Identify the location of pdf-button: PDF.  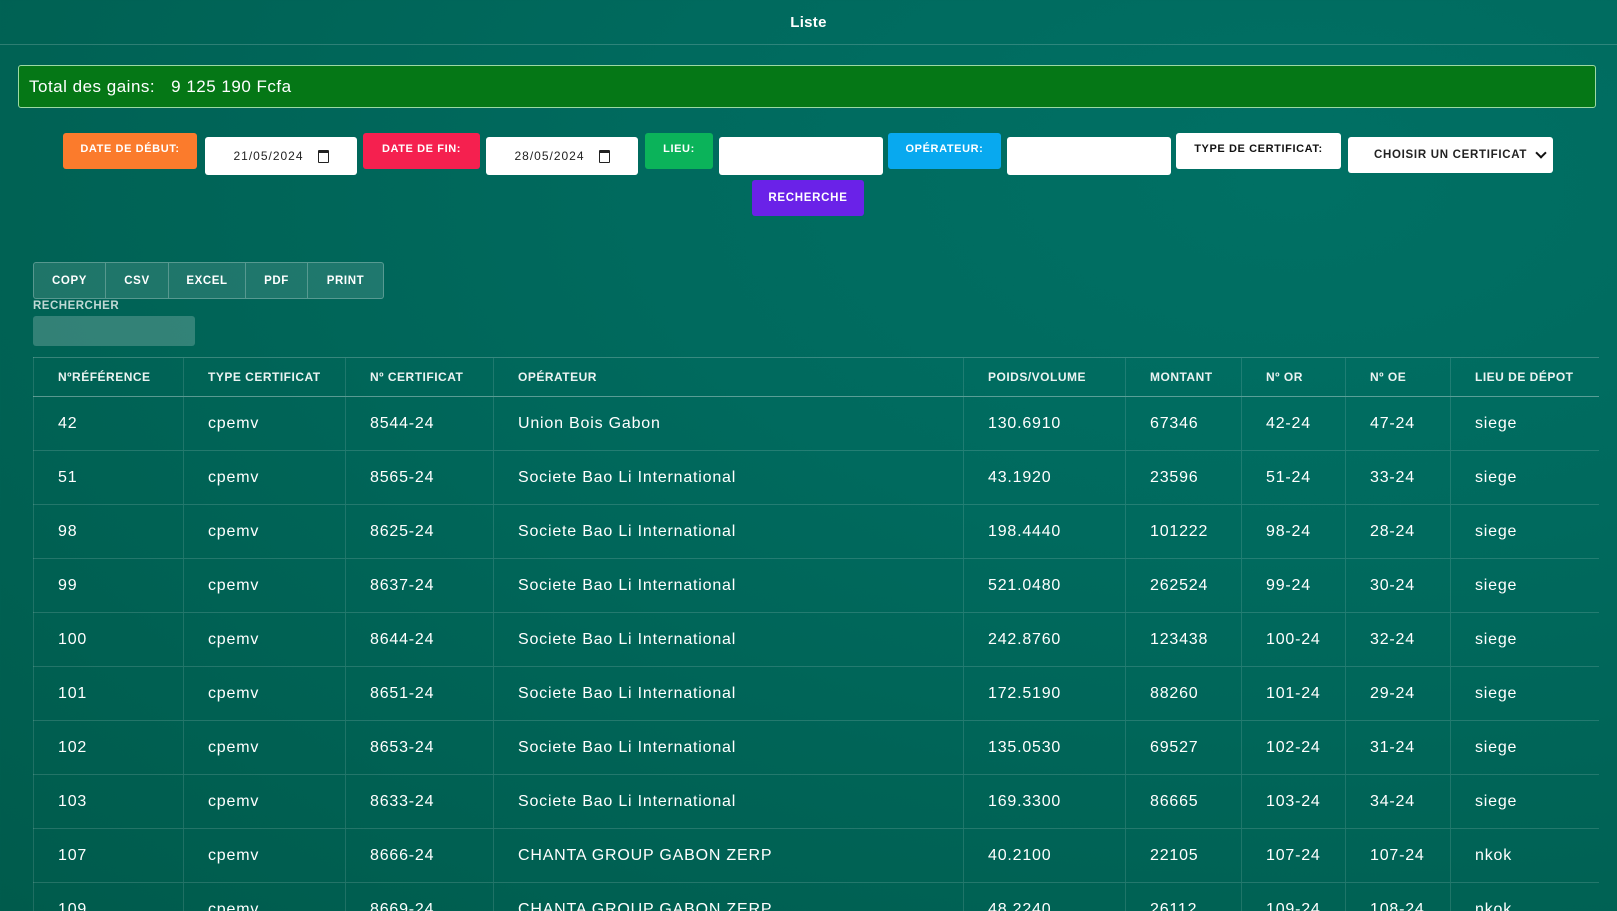
(277, 280).